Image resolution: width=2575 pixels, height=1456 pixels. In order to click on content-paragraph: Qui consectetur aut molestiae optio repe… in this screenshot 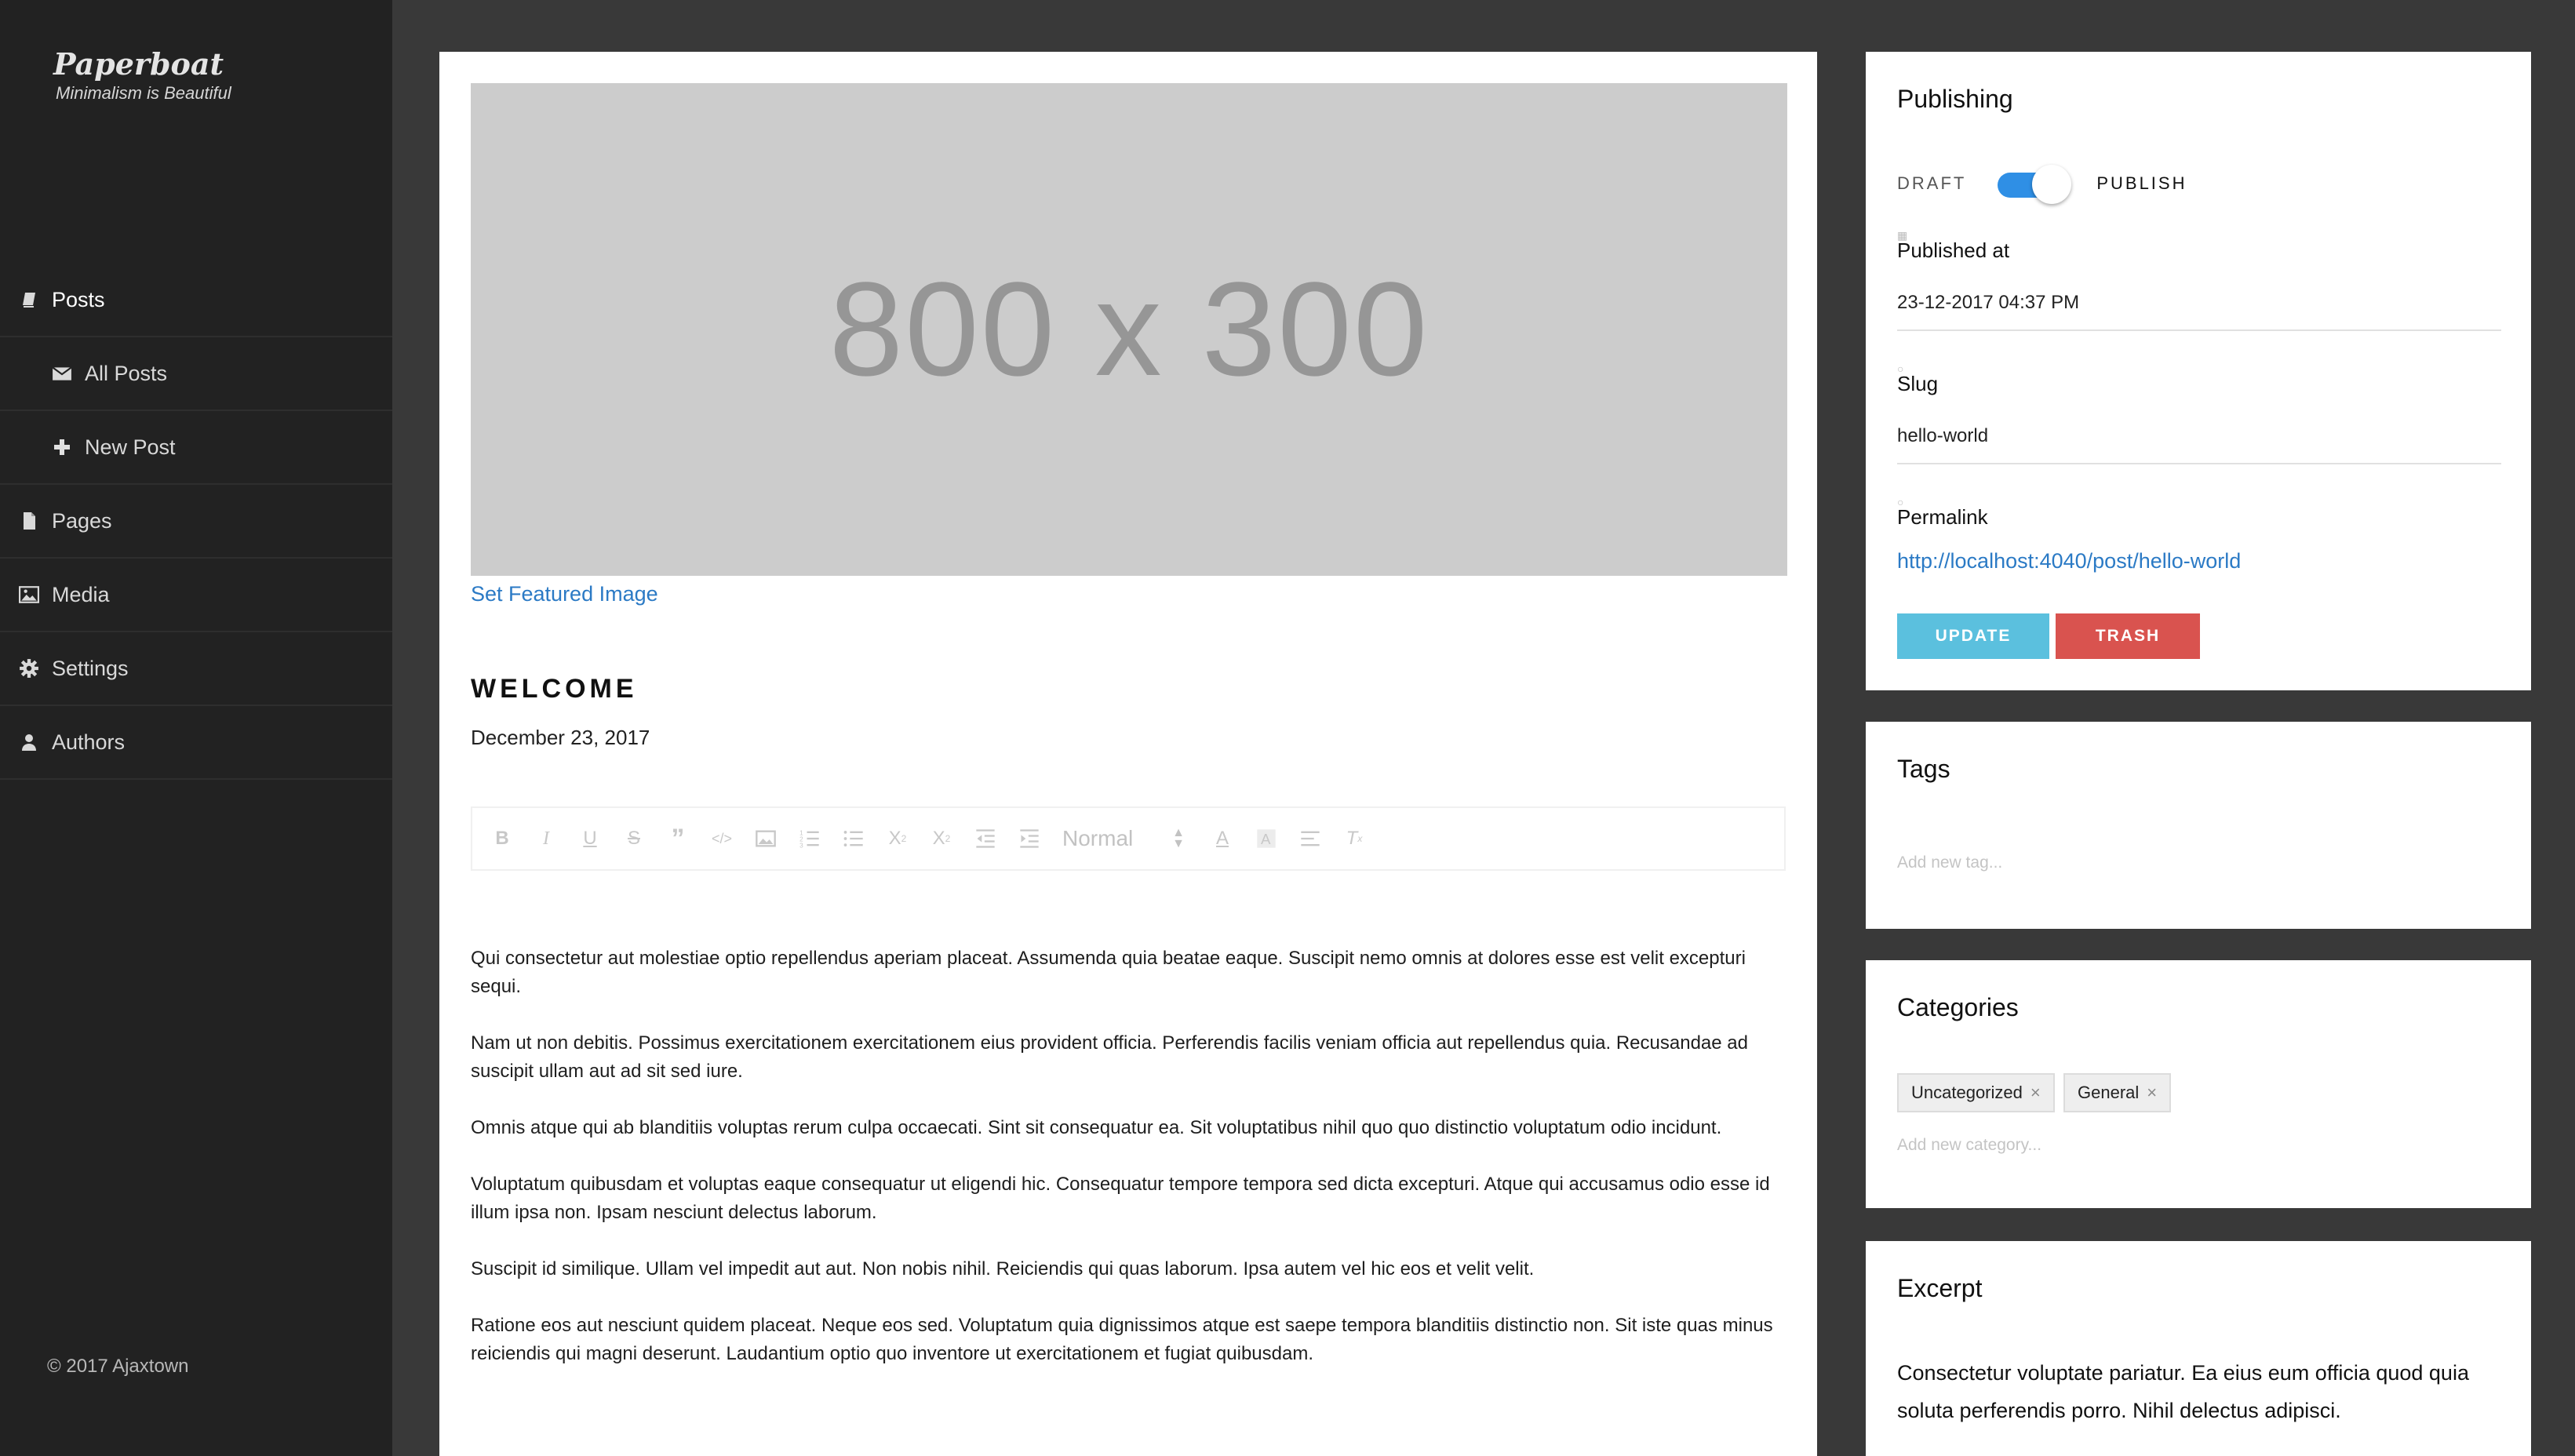, I will do `click(1108, 972)`.